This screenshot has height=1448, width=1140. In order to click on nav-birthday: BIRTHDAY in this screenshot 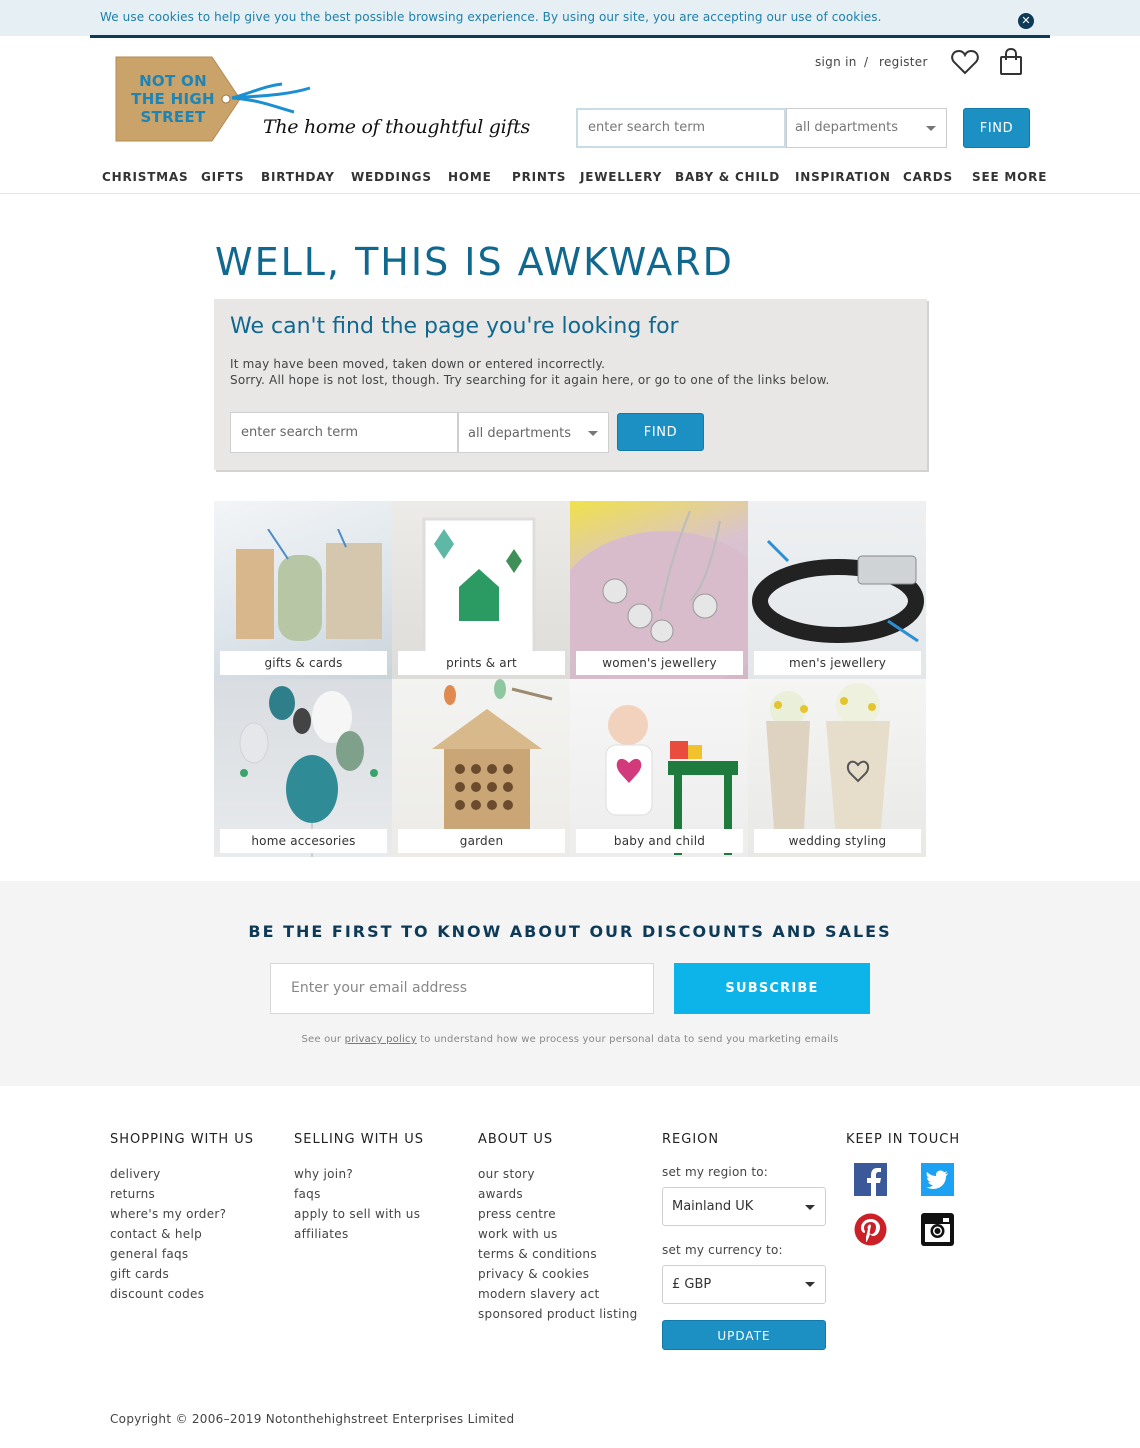, I will do `click(298, 177)`.